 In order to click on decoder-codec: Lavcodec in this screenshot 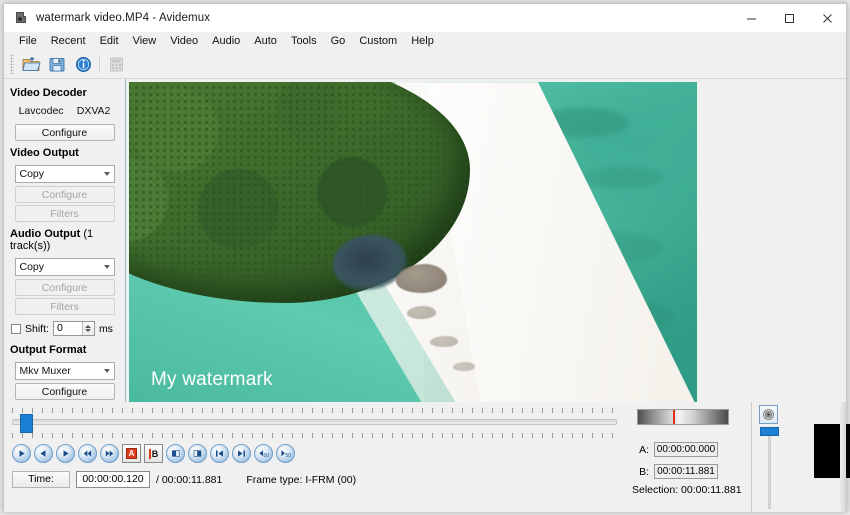, I will do `click(41, 111)`.